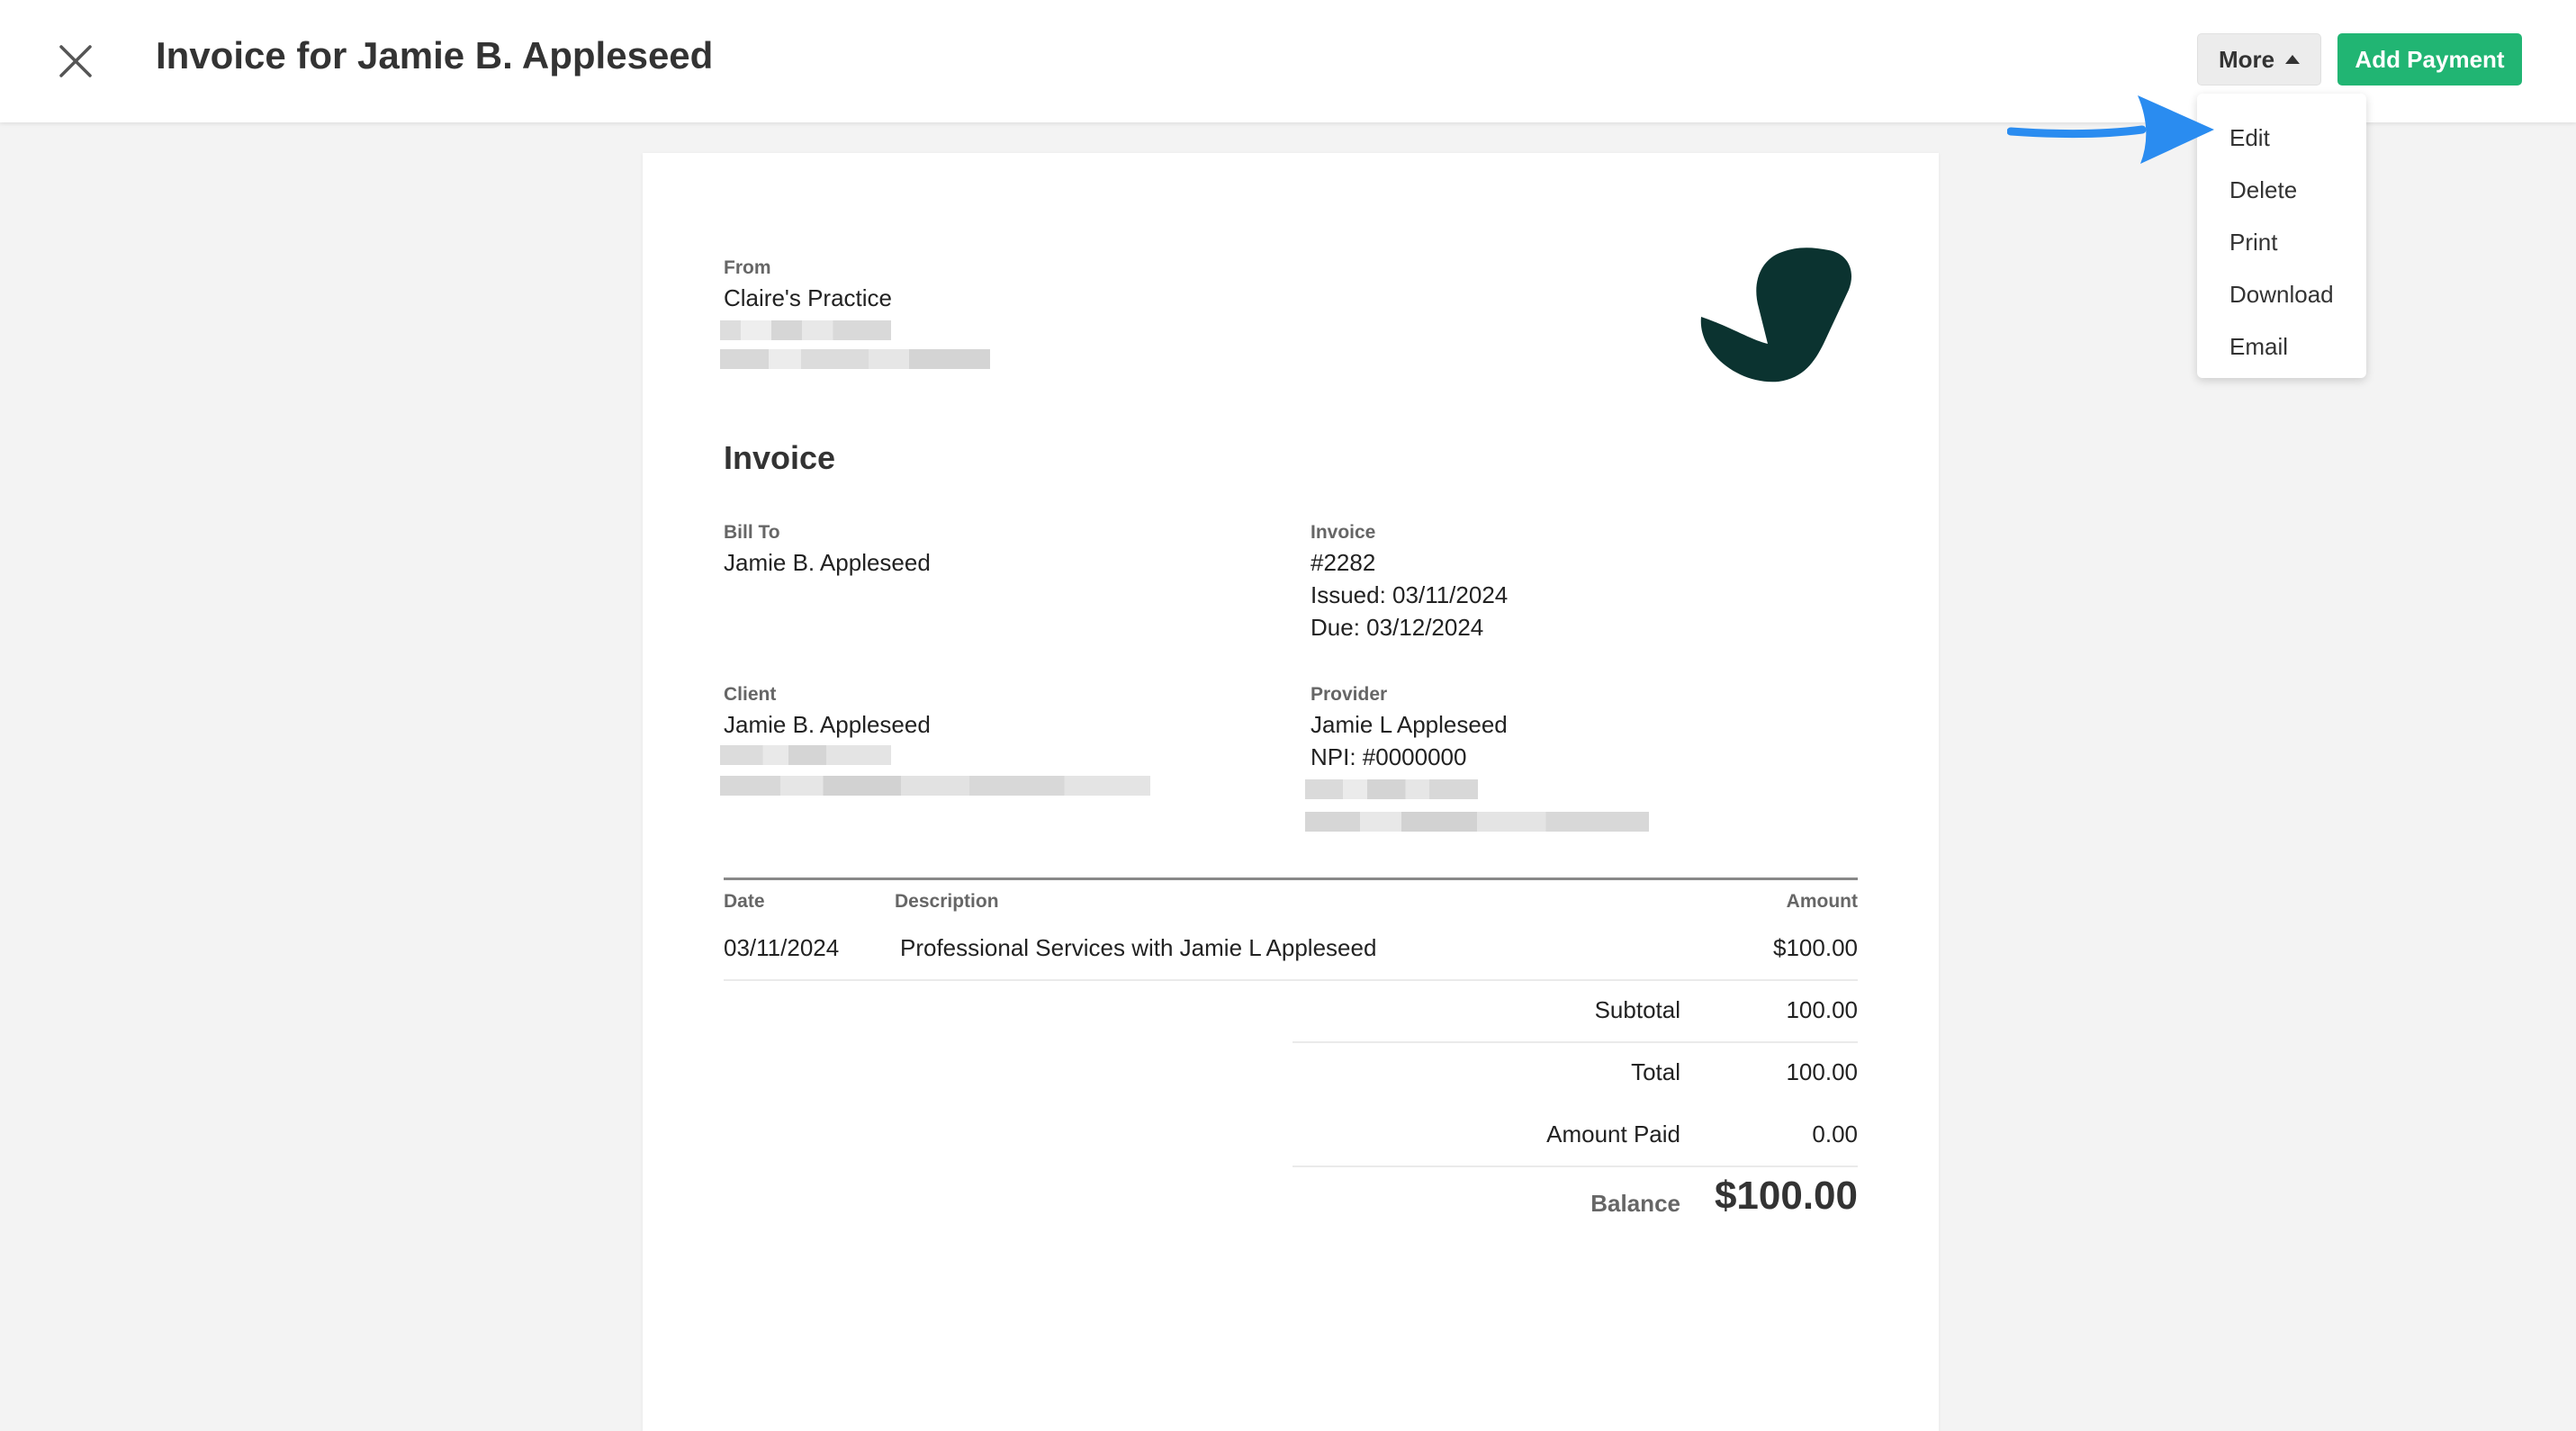 This screenshot has width=2576, height=1431. I want to click on due-date: Due: 03/12/2024, so click(1397, 628).